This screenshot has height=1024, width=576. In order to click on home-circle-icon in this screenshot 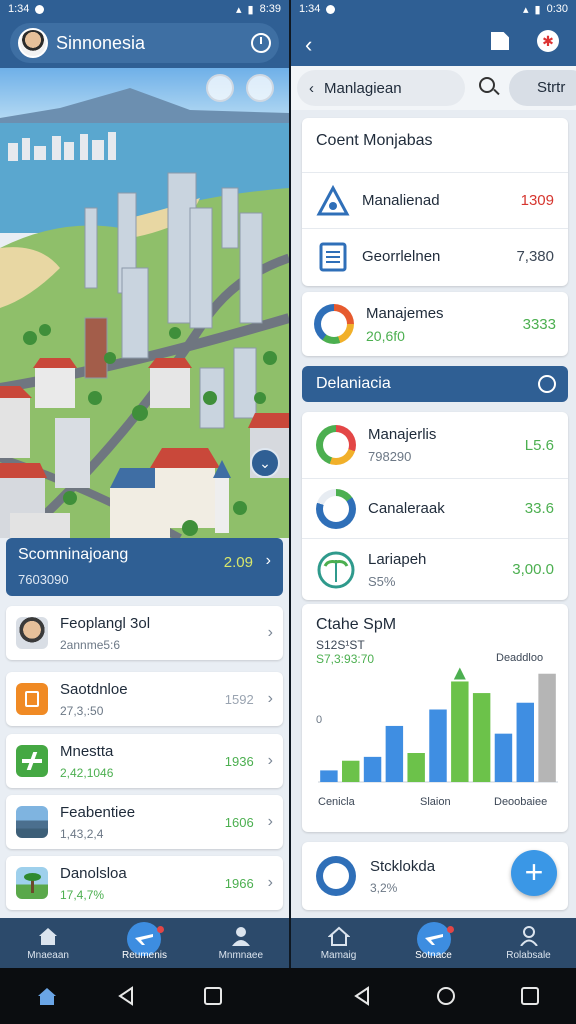, I will do `click(446, 996)`.